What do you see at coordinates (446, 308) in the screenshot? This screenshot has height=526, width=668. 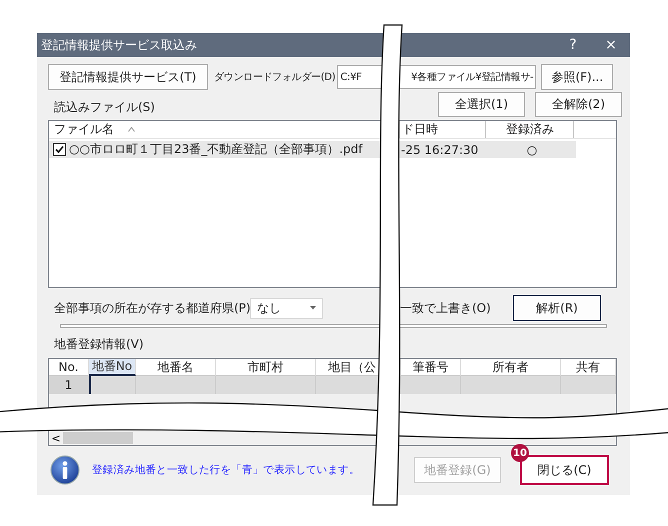 I see `overwrite-label: 一致で上書き(O)` at bounding box center [446, 308].